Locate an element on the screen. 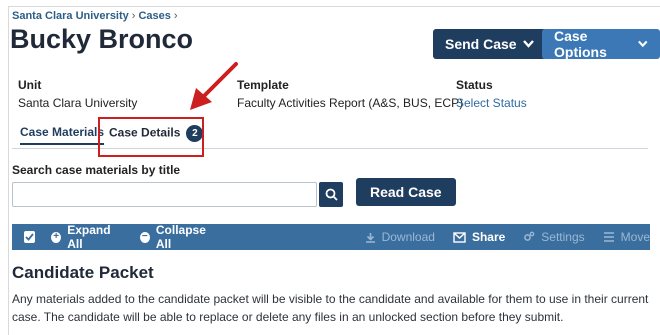  select-status-link: Select Status is located at coordinates (491, 103).